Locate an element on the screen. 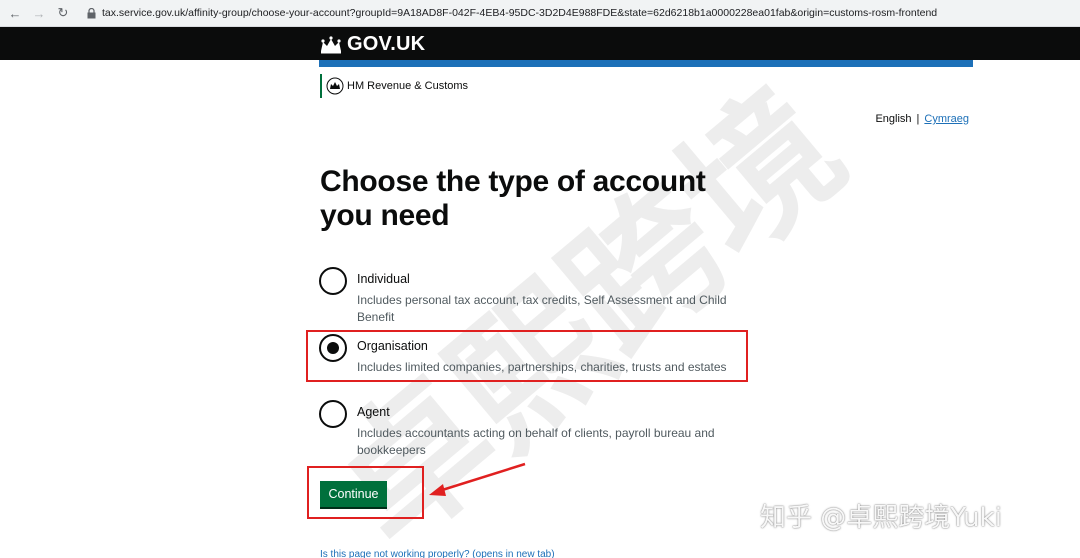 This screenshot has height=558, width=1080. crown-icon is located at coordinates (331, 44).